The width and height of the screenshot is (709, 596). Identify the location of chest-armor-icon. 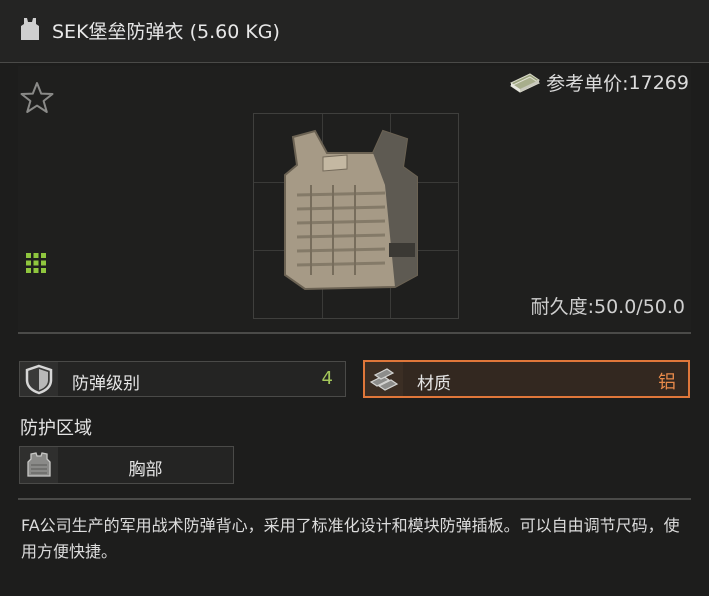
(39, 464).